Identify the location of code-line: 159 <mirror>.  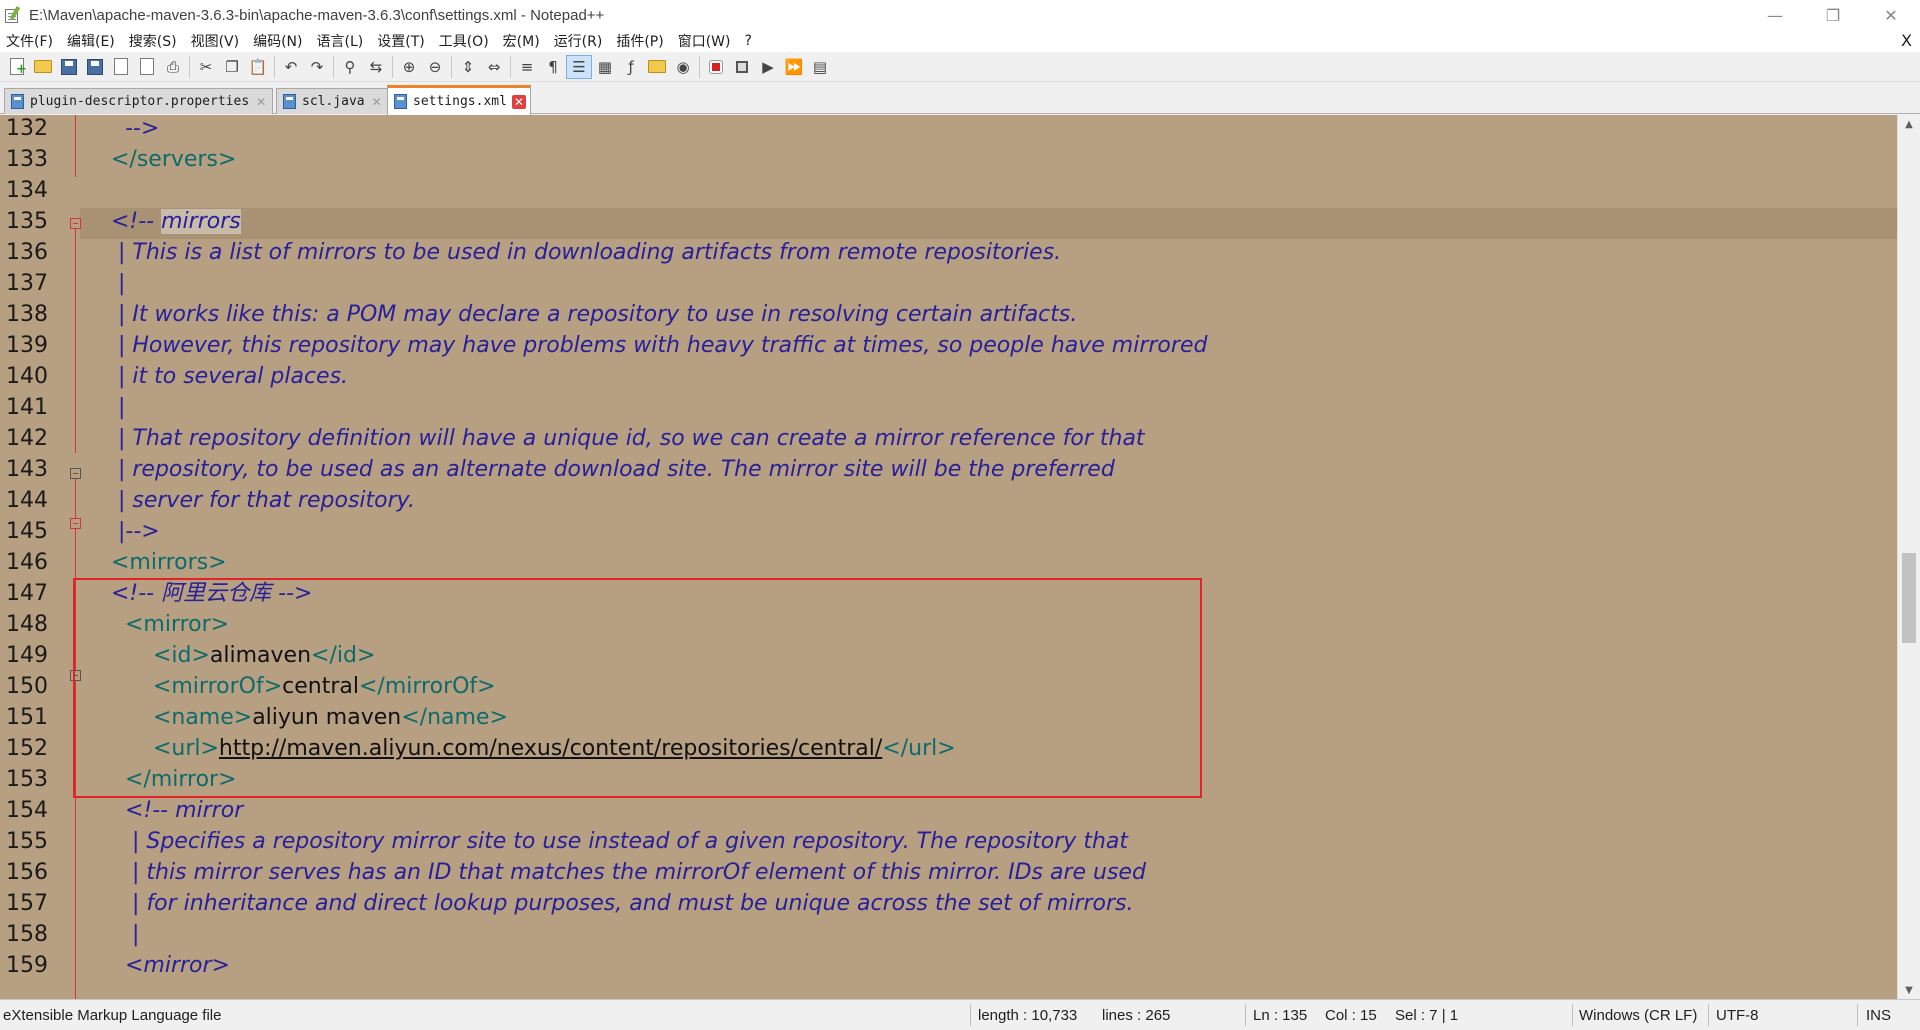
(950, 965).